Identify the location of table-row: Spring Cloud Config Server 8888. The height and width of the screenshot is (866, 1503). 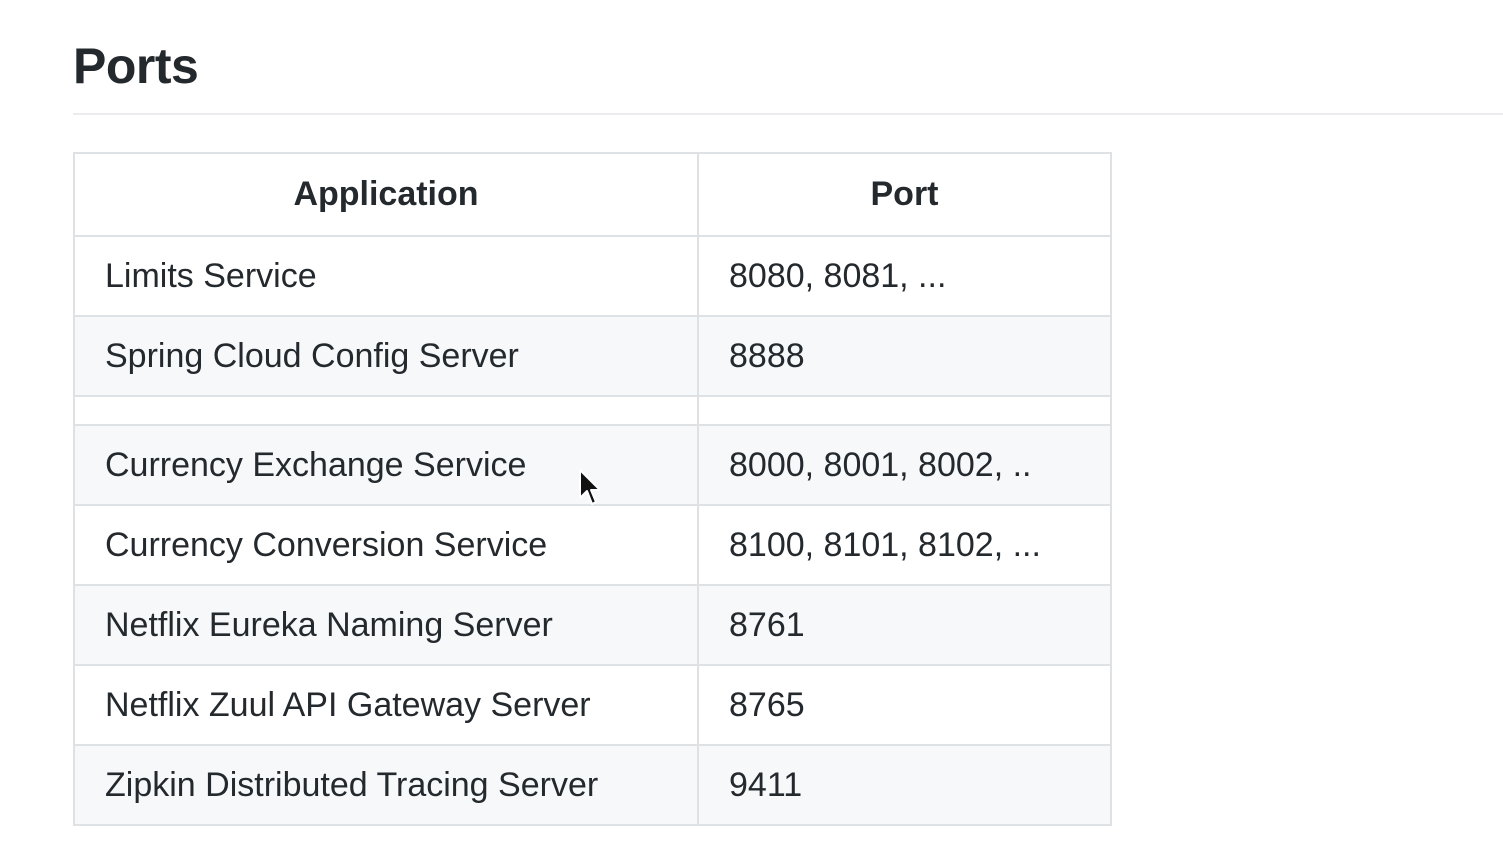
(592, 356).